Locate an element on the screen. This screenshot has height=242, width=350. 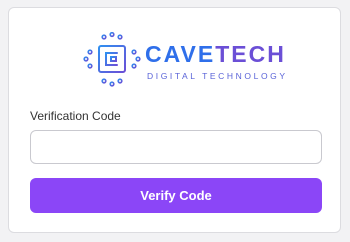
brand-name: CAVETECH is located at coordinates (215, 54).